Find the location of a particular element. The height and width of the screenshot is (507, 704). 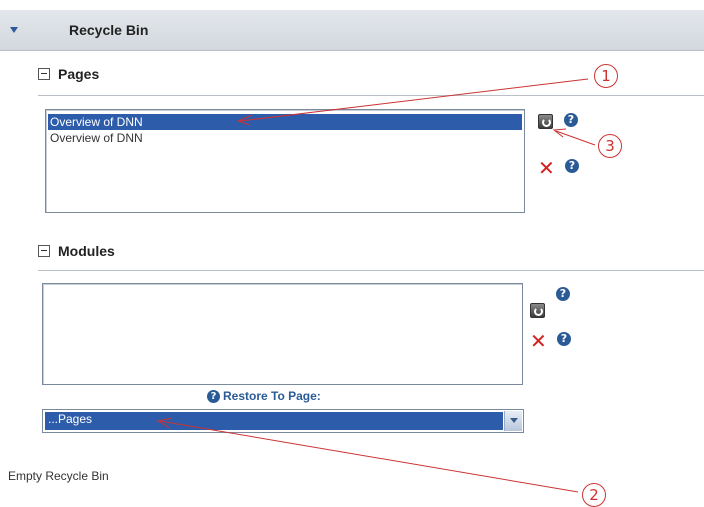

dropdown-selected-value: ...Pages is located at coordinates (274, 421).